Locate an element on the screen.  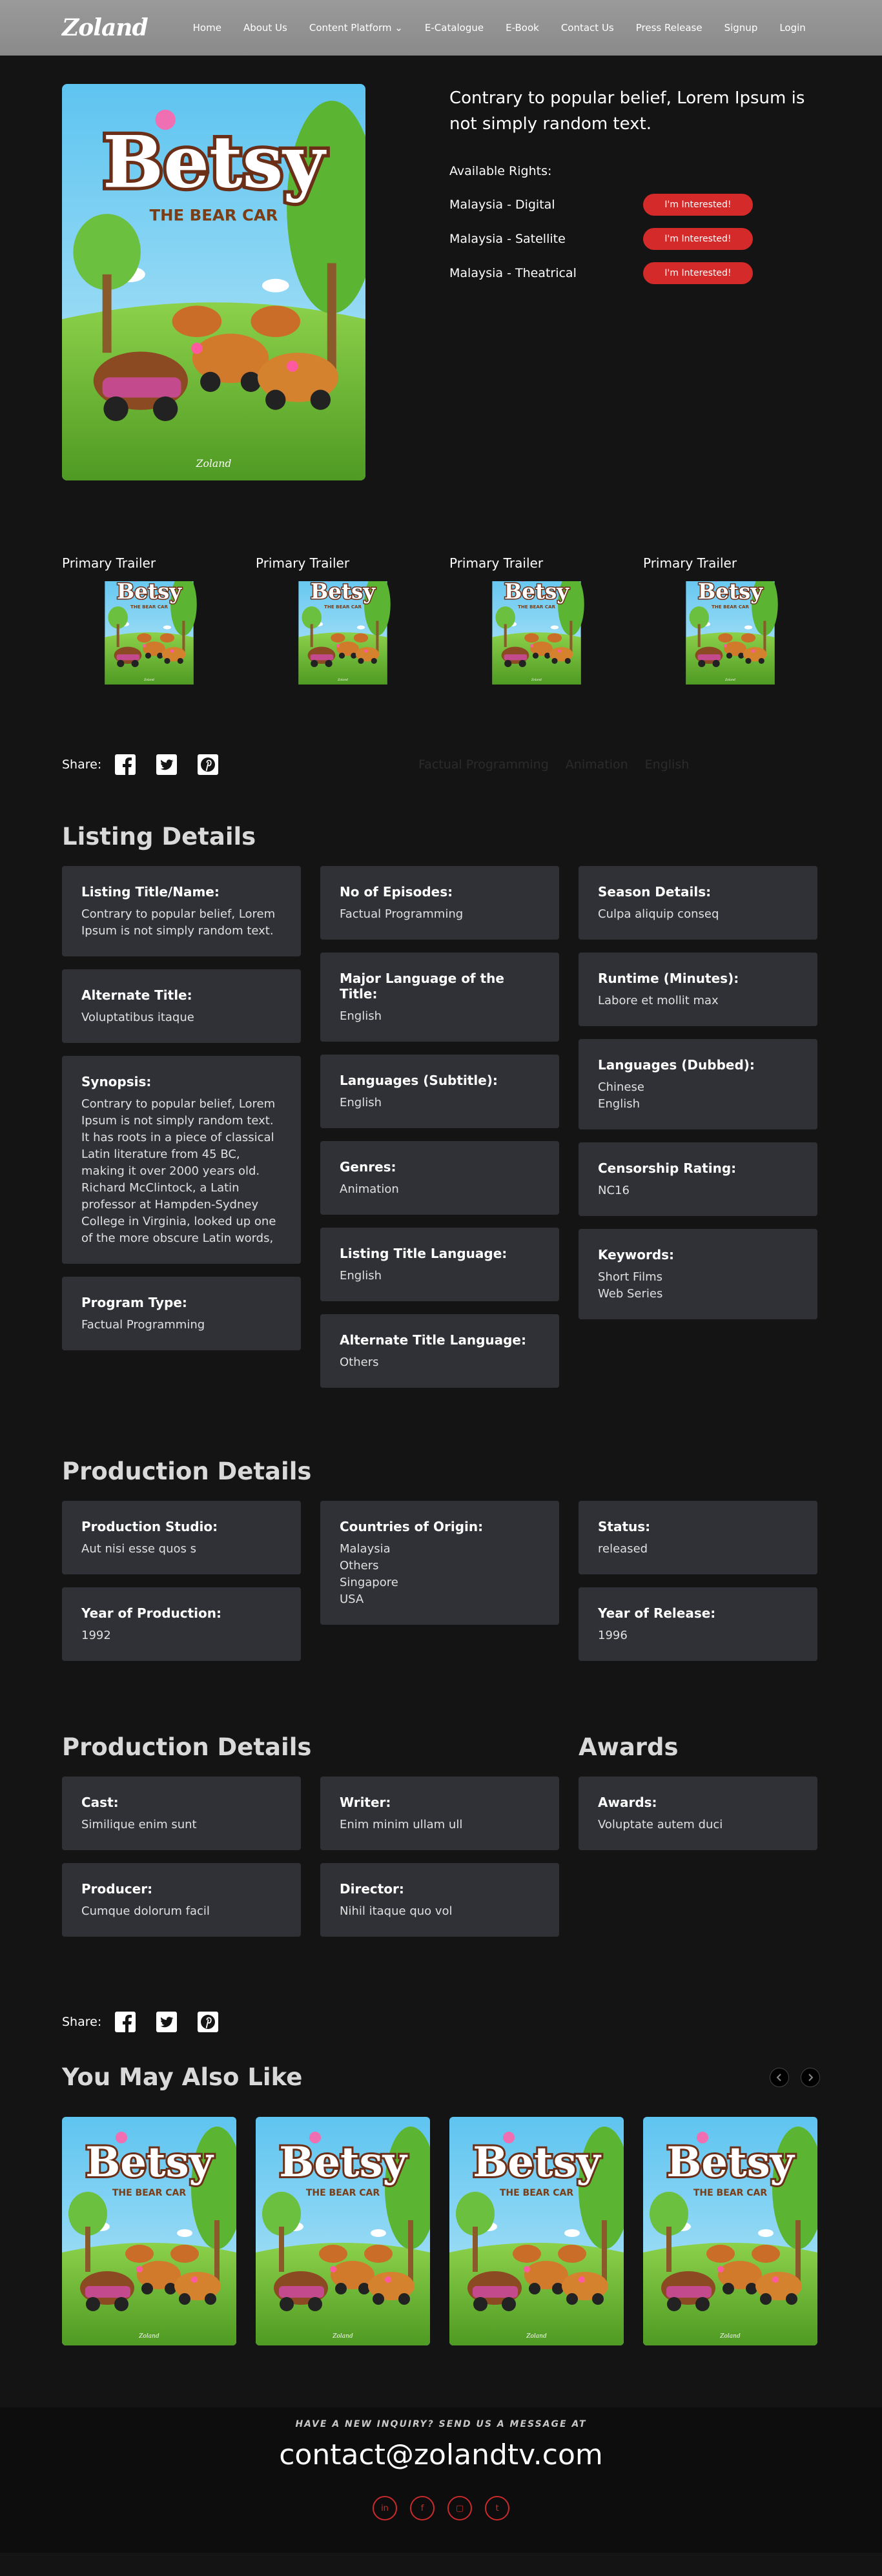
detail-value: 1992 is located at coordinates (96, 1635).